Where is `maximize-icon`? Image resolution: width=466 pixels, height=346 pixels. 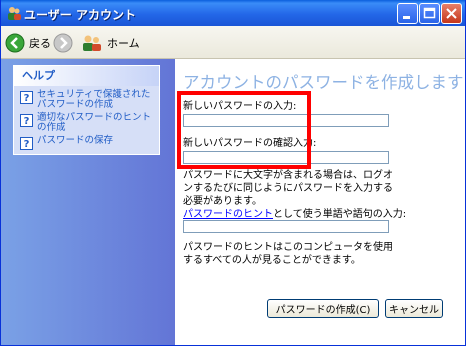 maximize-icon is located at coordinates (429, 13).